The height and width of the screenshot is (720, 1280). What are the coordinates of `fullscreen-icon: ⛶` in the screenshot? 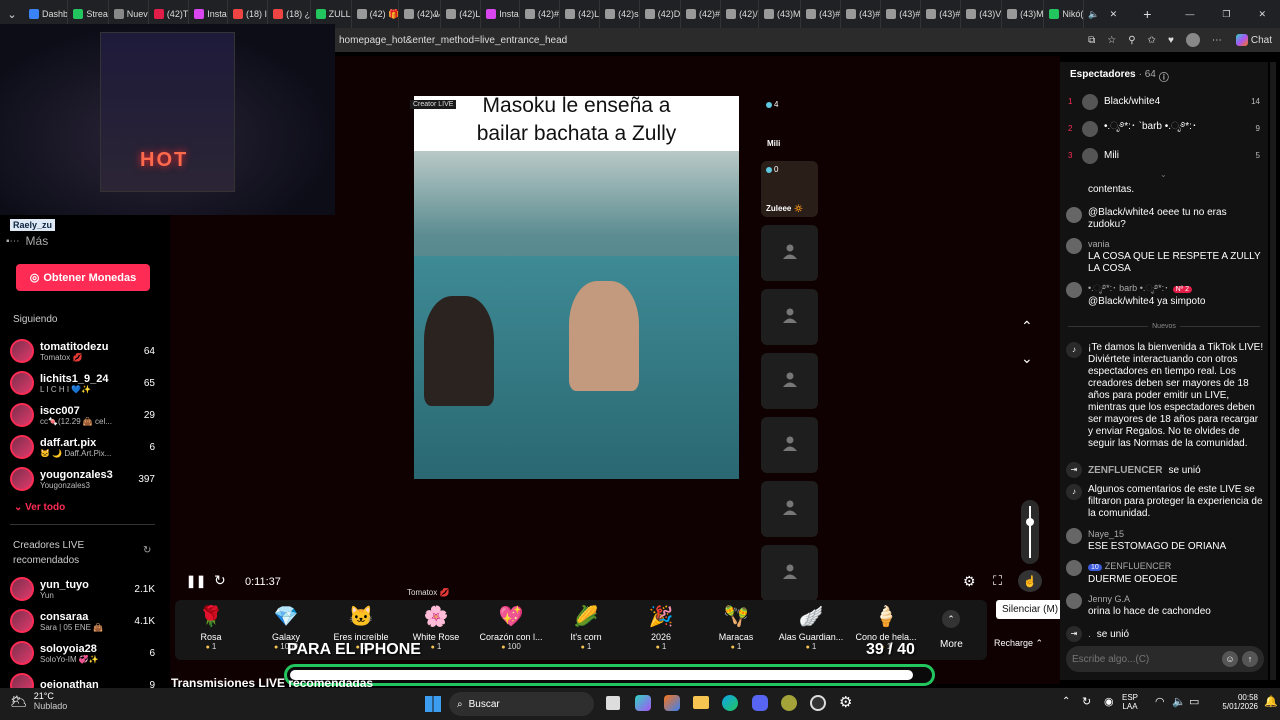 It's located at (997, 581).